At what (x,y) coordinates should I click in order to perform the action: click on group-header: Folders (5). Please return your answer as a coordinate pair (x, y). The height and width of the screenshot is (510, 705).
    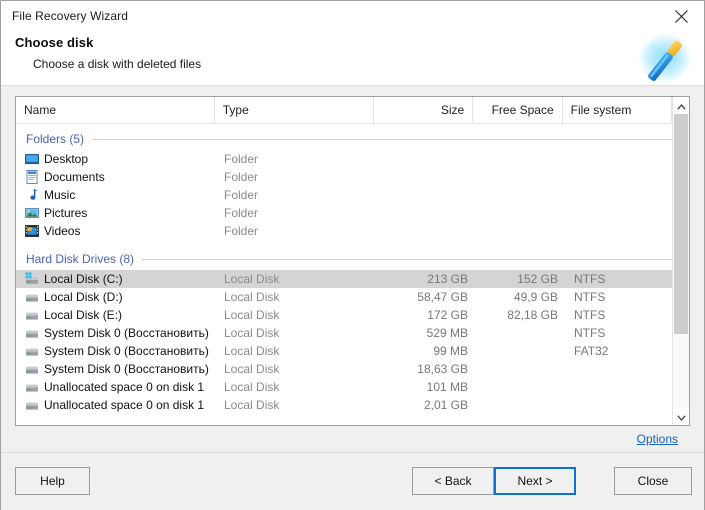
    Looking at the image, I should click on (352, 139).